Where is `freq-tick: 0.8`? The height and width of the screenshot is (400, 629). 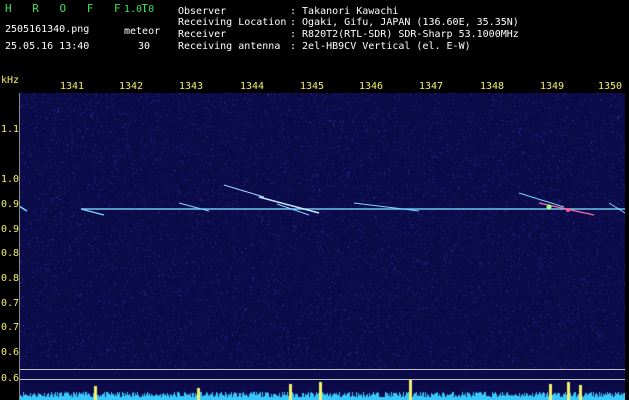
freq-tick: 0.8 is located at coordinates (10, 278).